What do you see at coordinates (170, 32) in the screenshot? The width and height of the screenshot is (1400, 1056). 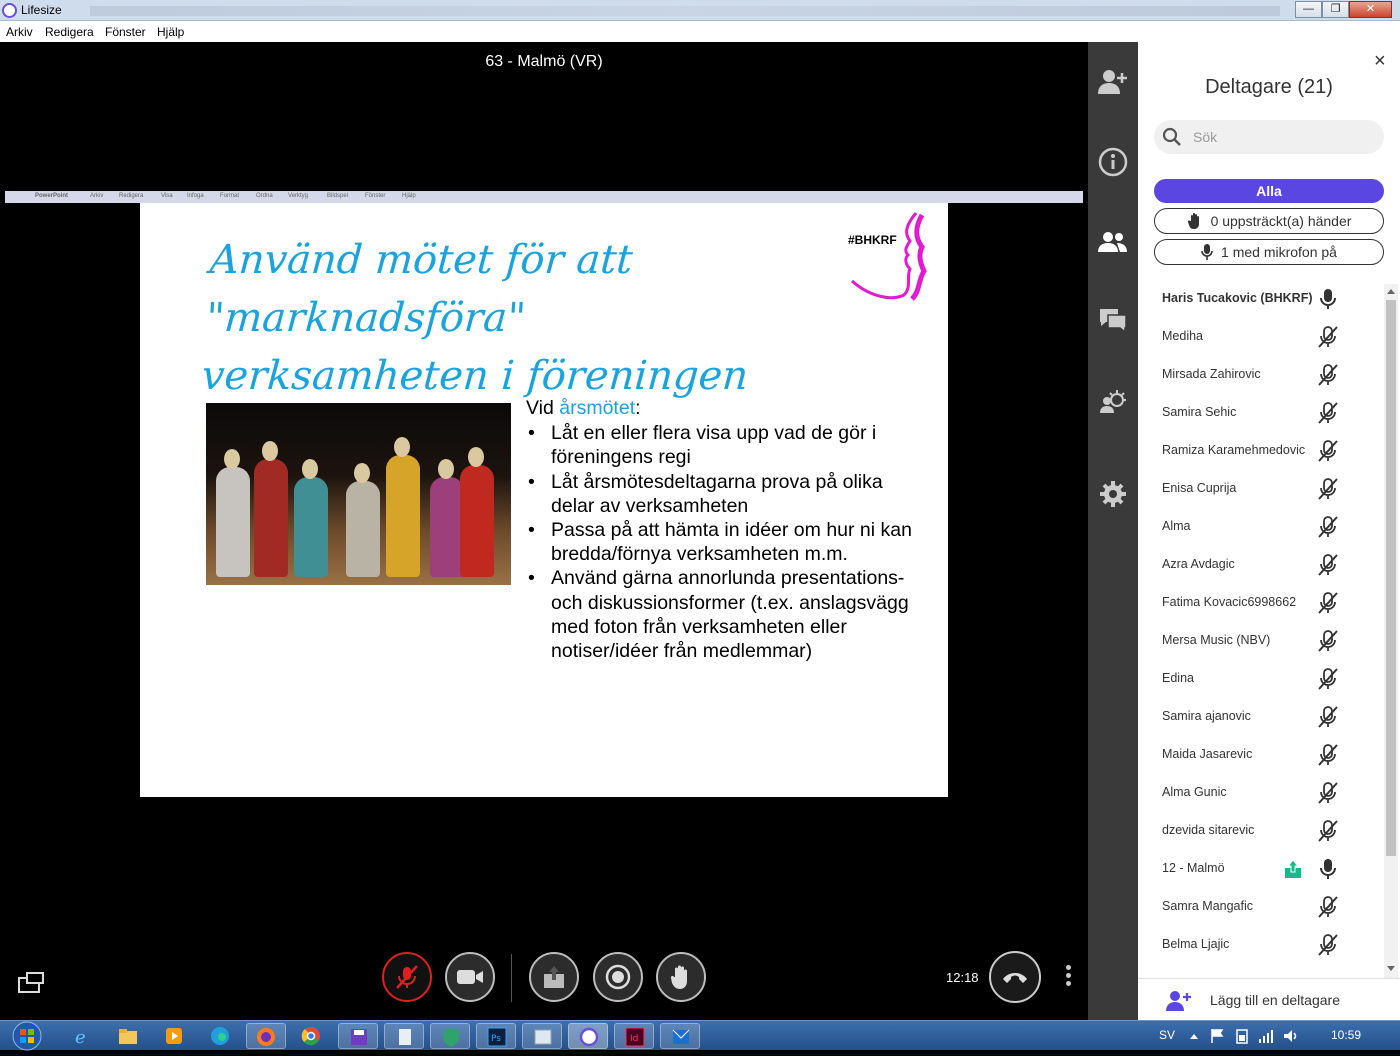 I see `menu-hjalp: Hjälp` at bounding box center [170, 32].